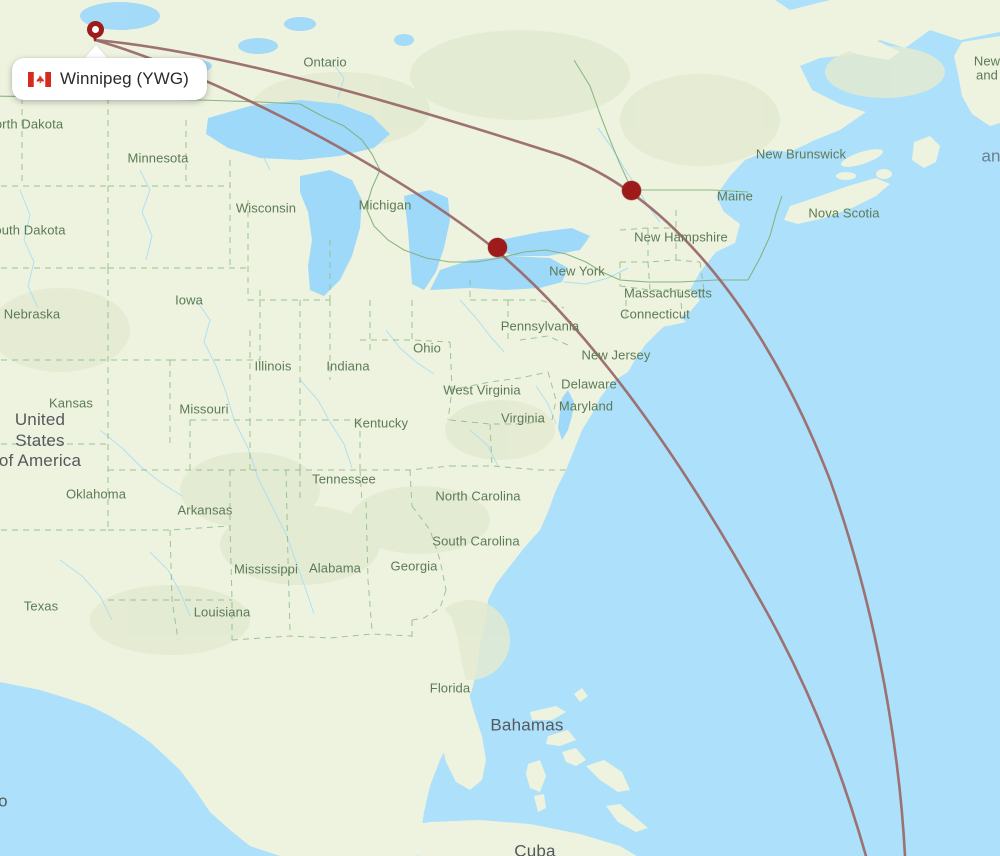 The width and height of the screenshot is (1000, 856). I want to click on montreal-airport-dot, so click(631, 190).